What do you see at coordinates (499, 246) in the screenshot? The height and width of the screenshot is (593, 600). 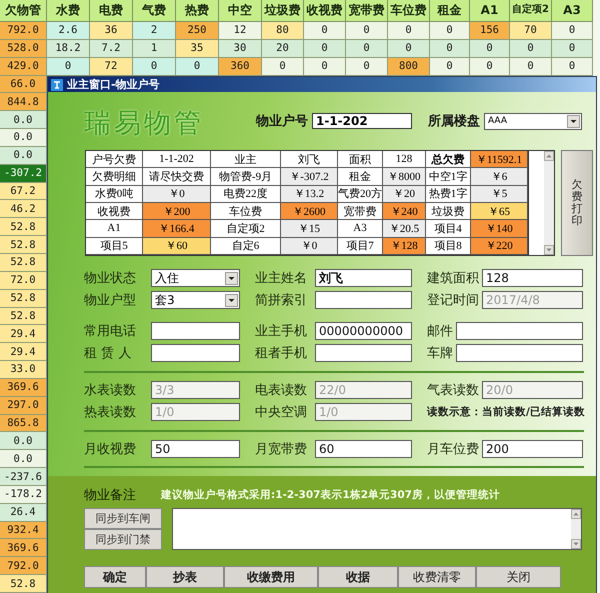 I see `table-cell: ￥220` at bounding box center [499, 246].